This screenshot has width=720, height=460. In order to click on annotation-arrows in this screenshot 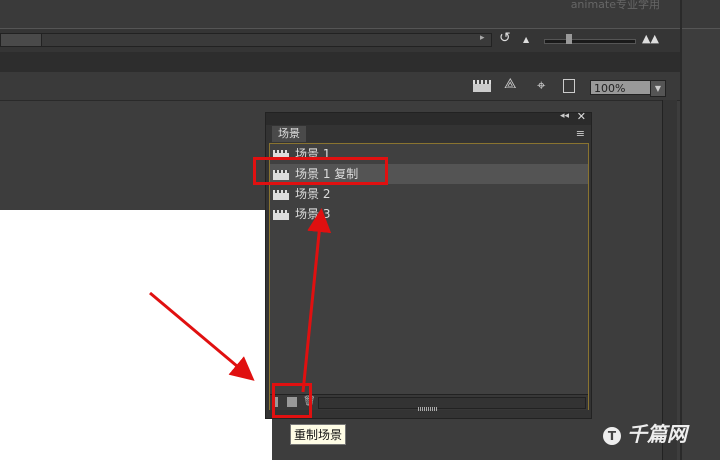, I will do `click(240, 300)`.